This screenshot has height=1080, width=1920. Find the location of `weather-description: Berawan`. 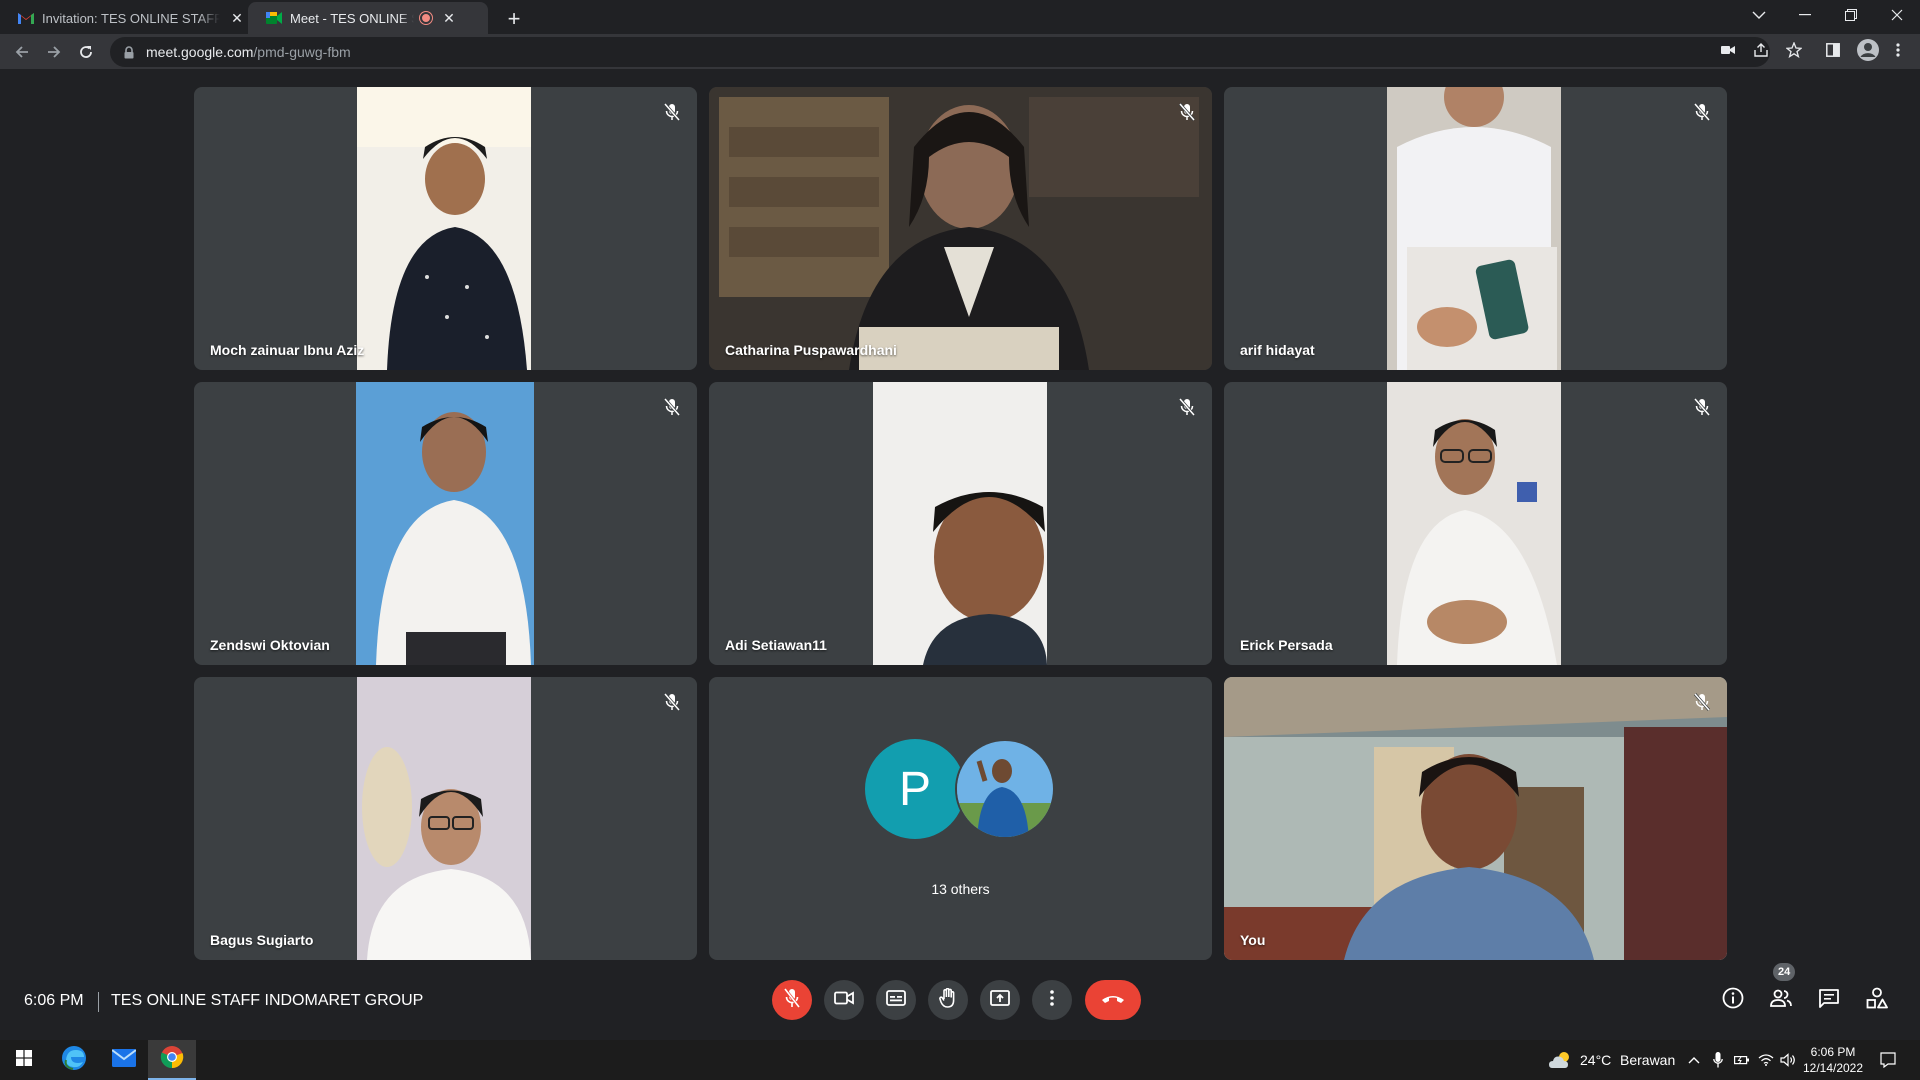

weather-description: Berawan is located at coordinates (1647, 1060).